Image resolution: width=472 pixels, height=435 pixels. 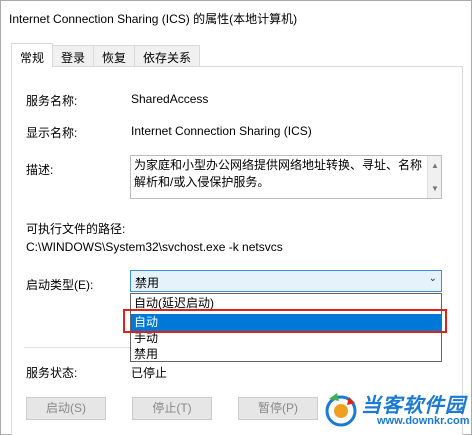 What do you see at coordinates (73, 56) in the screenshot?
I see `tab-logon: 登录` at bounding box center [73, 56].